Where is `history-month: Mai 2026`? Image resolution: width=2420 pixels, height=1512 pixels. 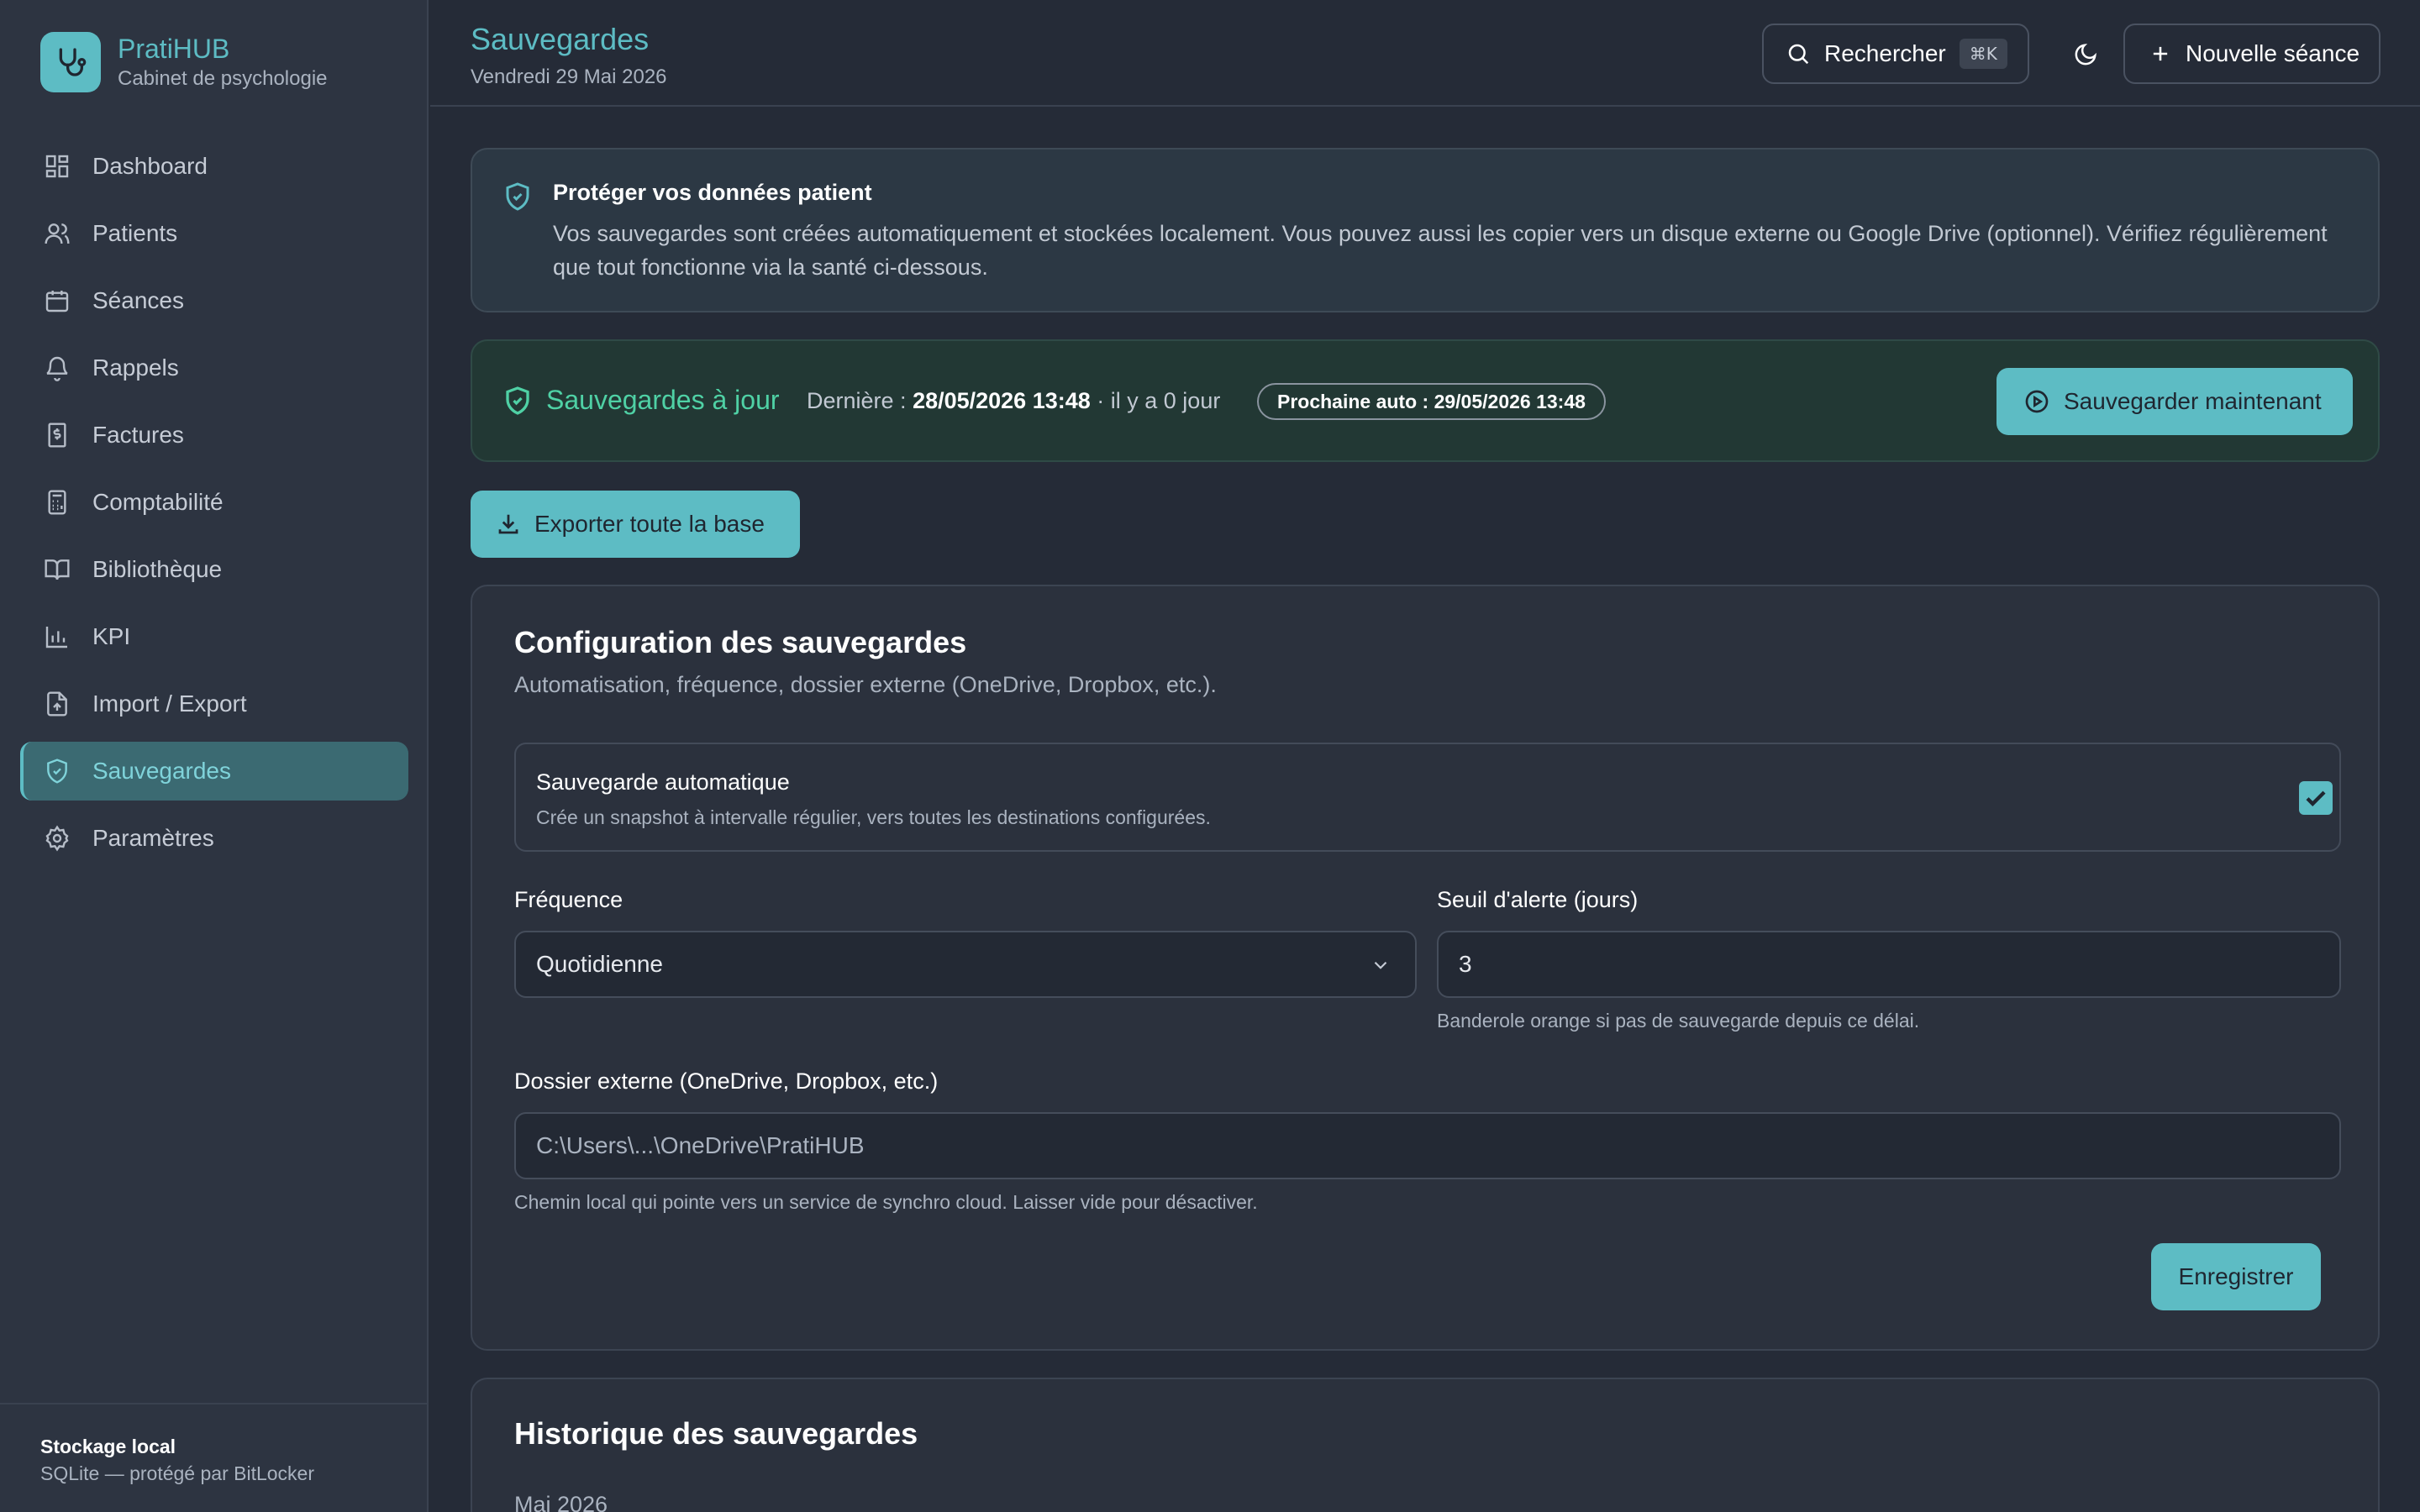
history-month: Mai 2026 is located at coordinates (561, 1502).